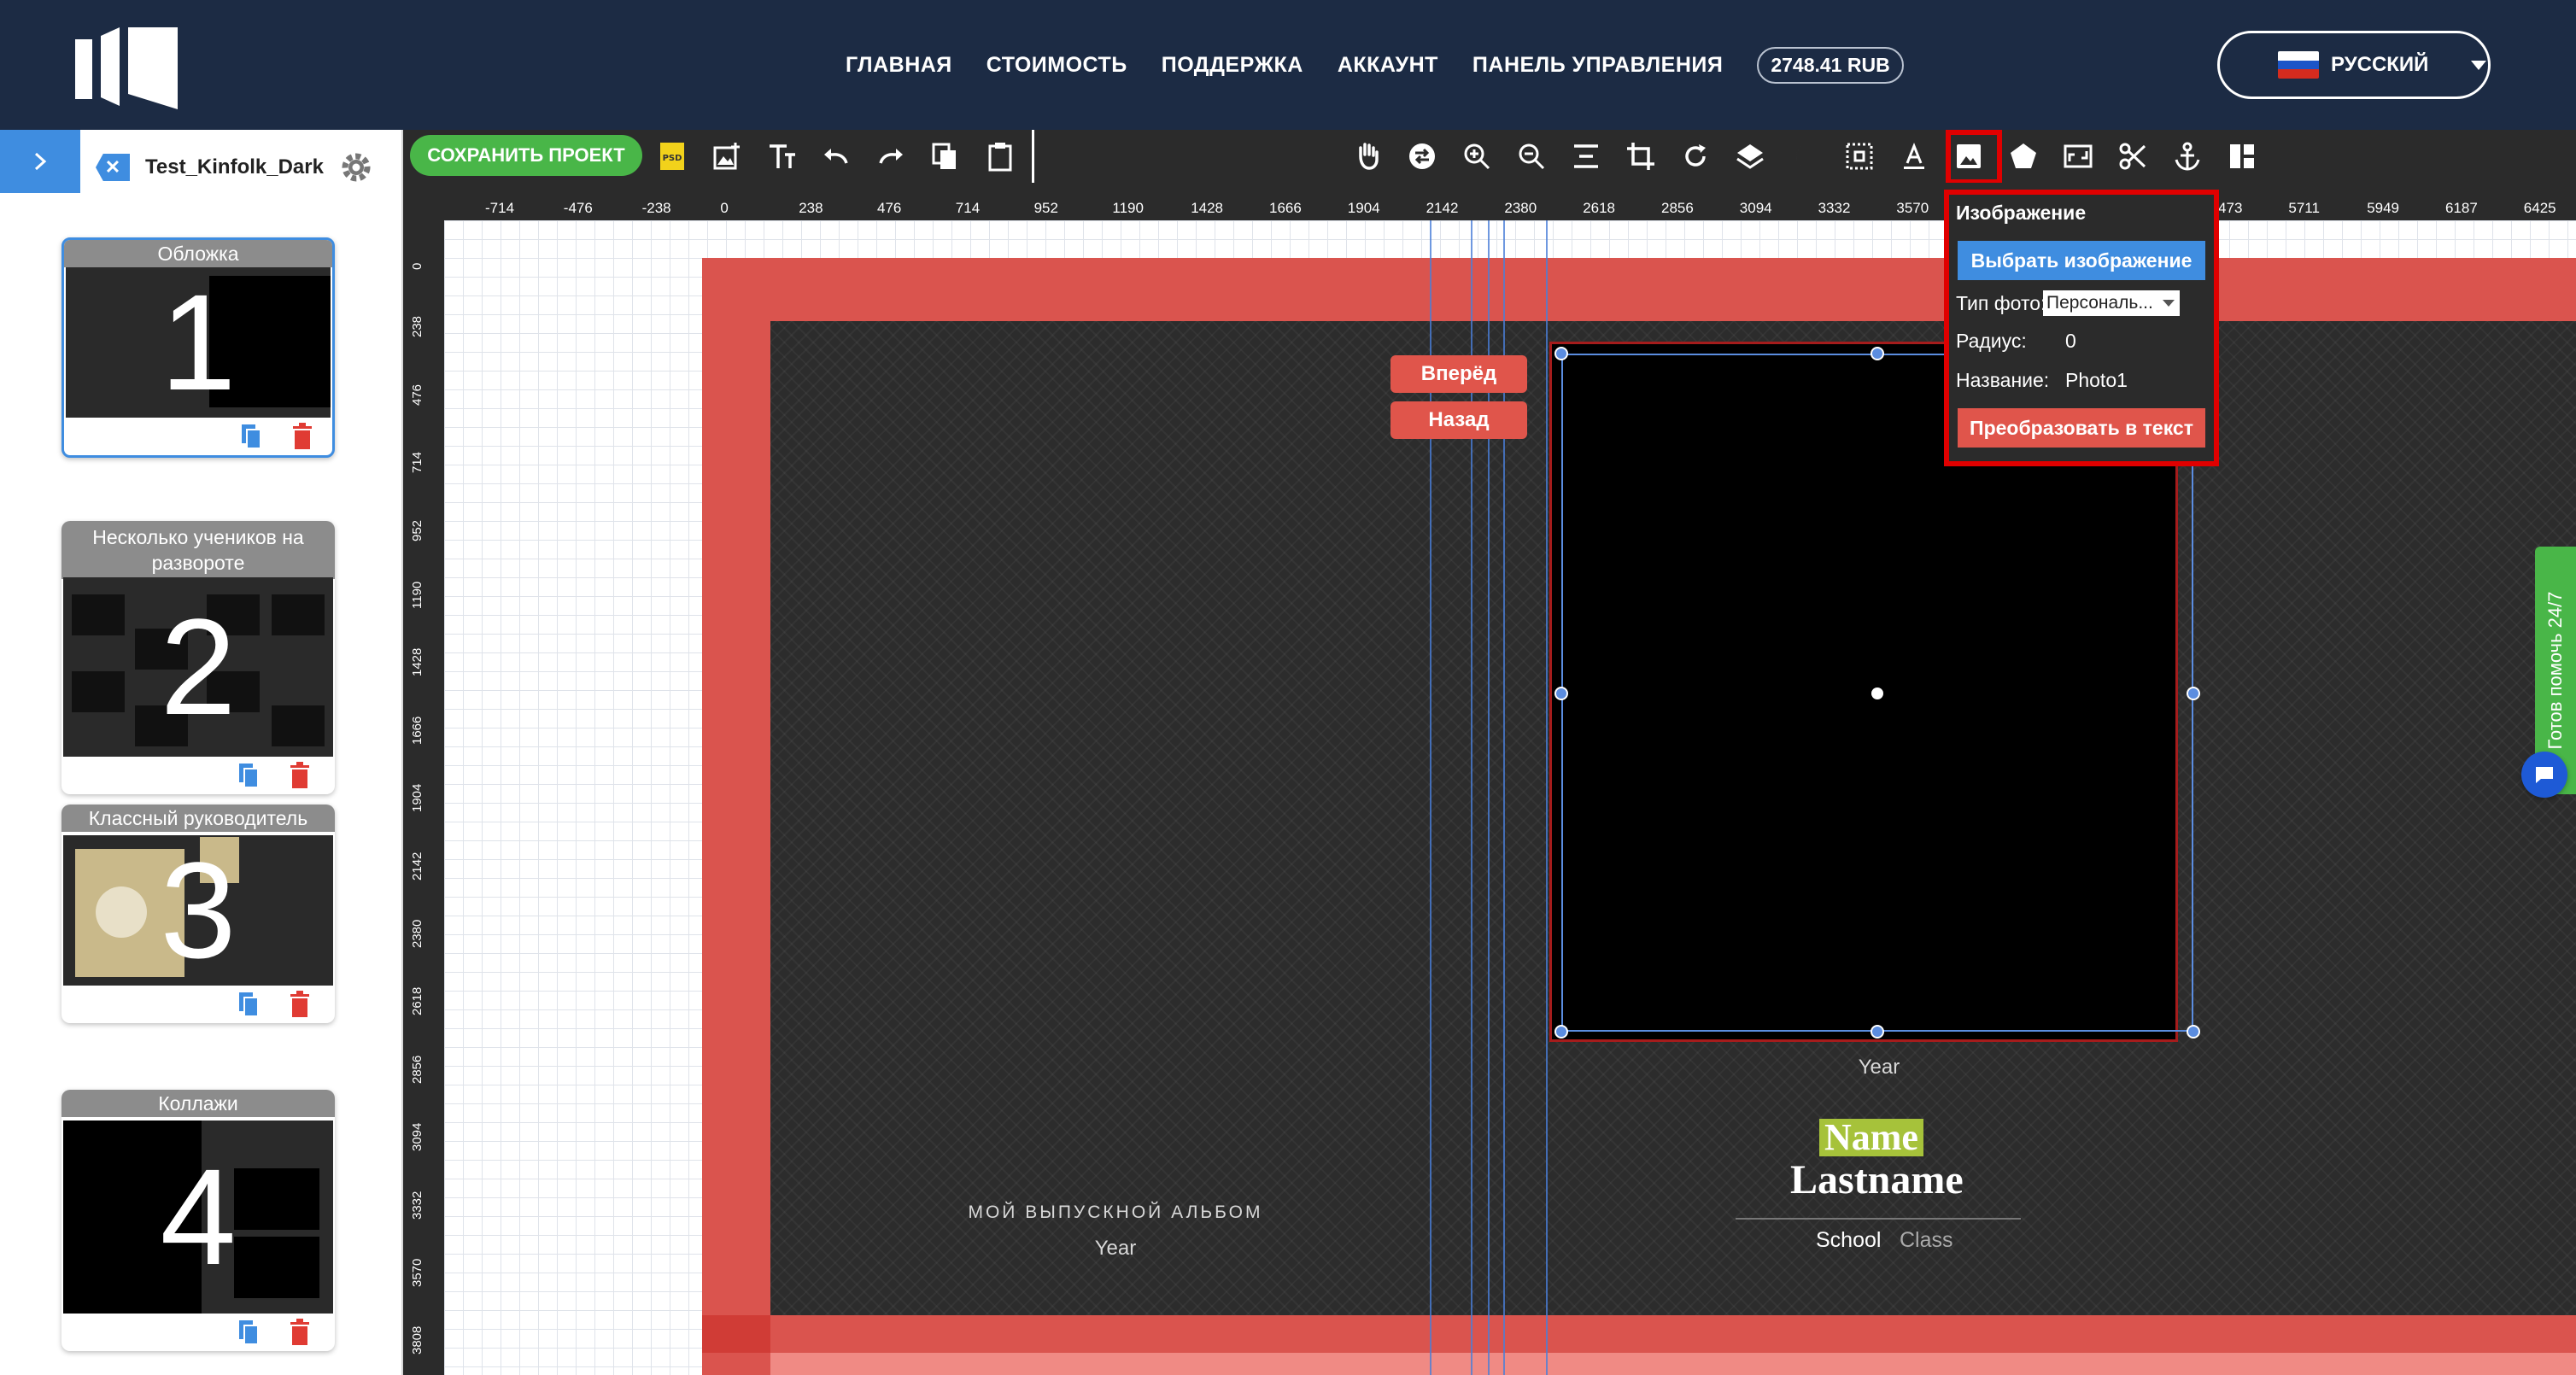 The height and width of the screenshot is (1375, 2576). I want to click on radius-label: Радиус:, so click(1991, 341).